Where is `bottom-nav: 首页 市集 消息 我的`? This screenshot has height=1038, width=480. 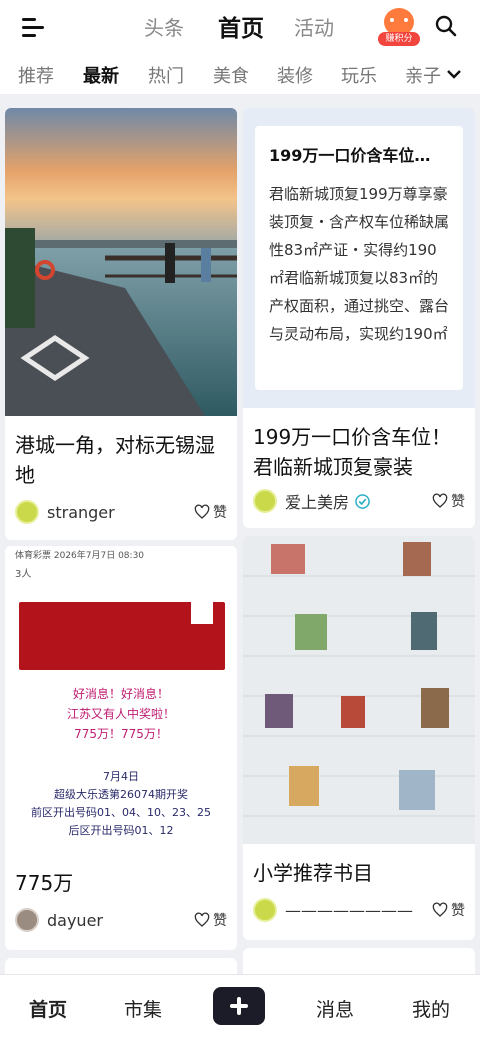 bottom-nav: 首页 市集 消息 我的 is located at coordinates (240, 1006).